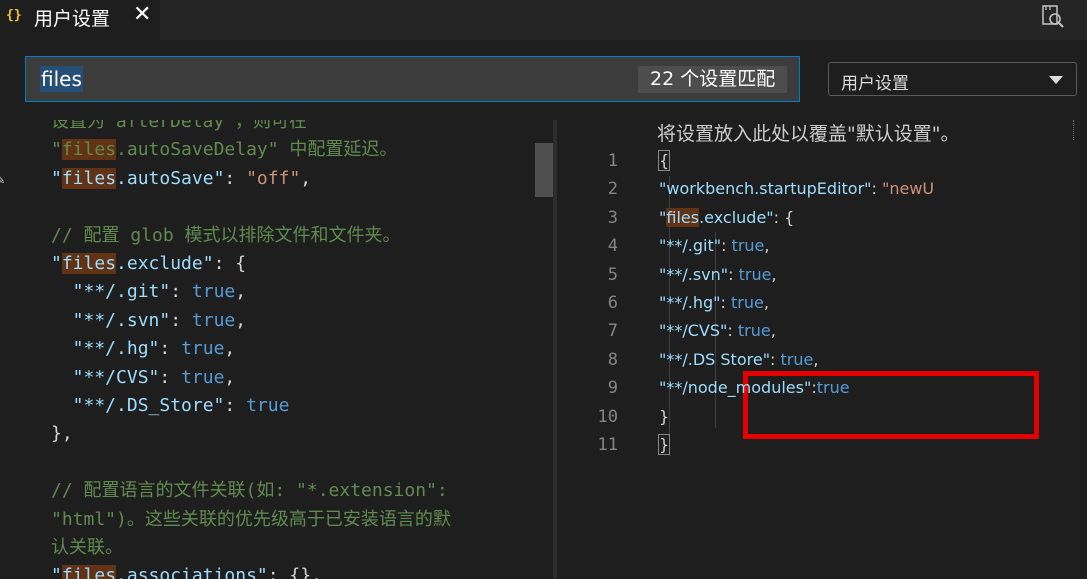 The width and height of the screenshot is (1087, 579). Describe the element at coordinates (2, 180) in the screenshot. I see `edit-pencil-icon: ✎` at that location.